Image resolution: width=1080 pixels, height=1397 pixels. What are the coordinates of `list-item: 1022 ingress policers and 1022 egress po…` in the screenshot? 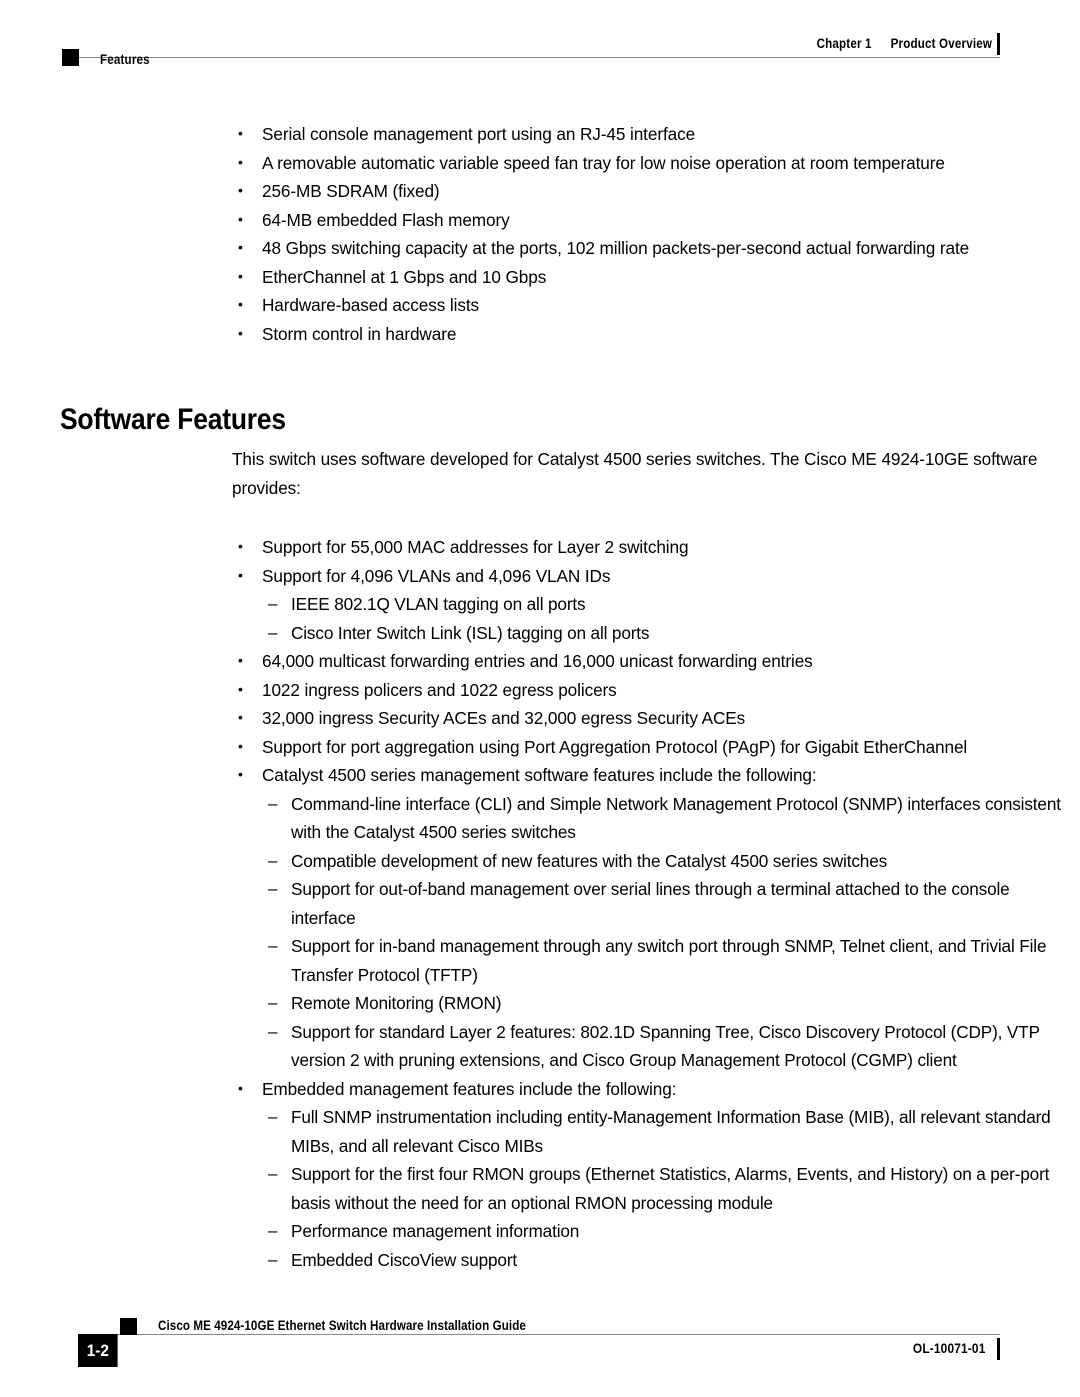 It's located at (639, 690).